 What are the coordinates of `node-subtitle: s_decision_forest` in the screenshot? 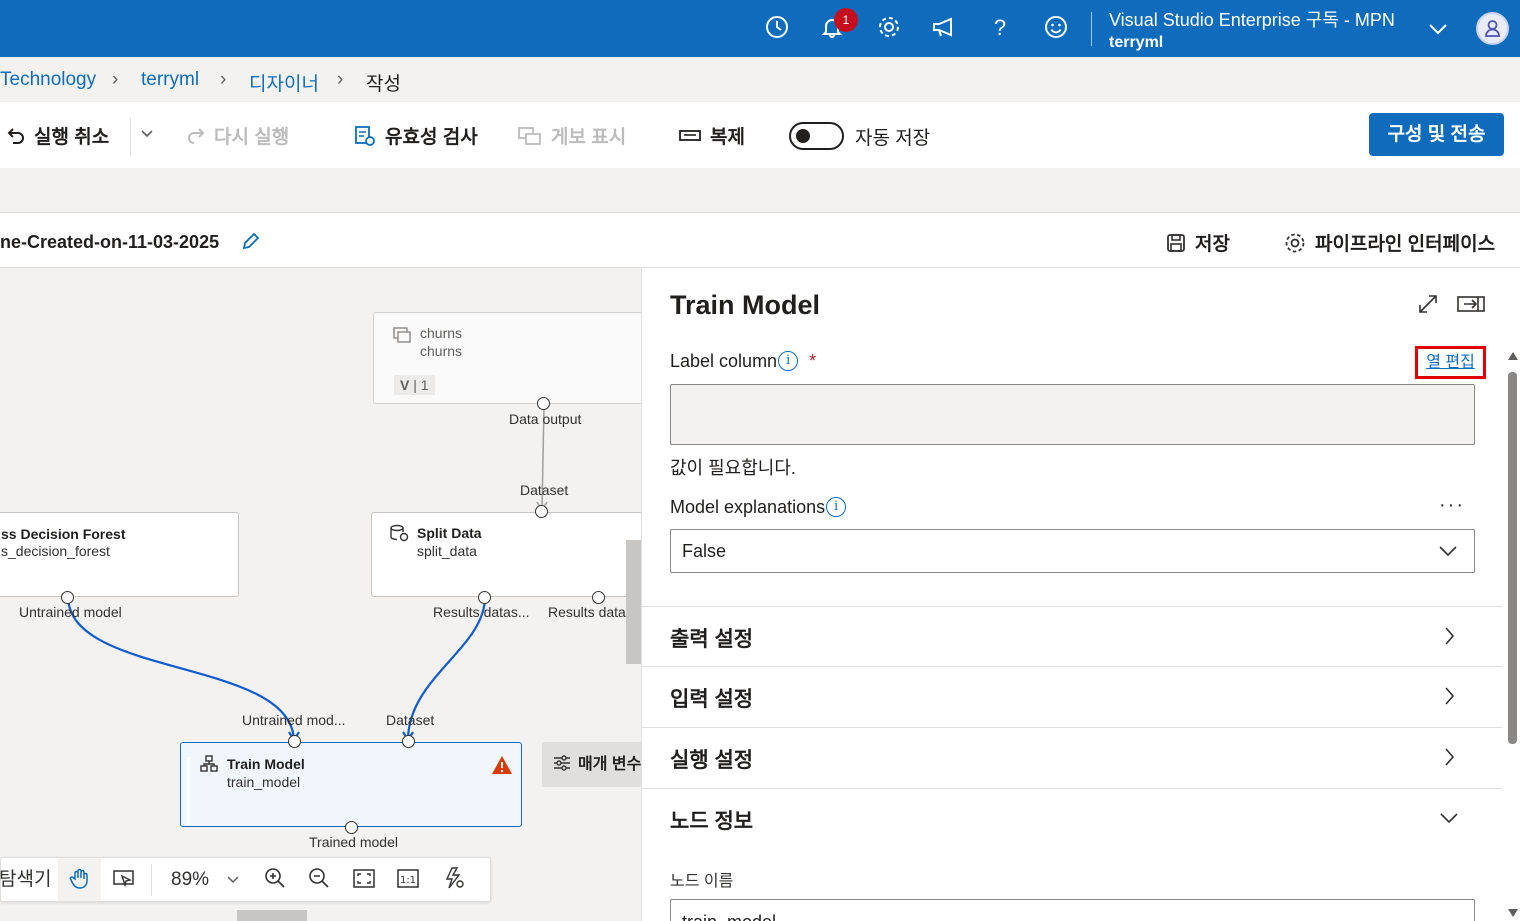 It's located at (55, 551).